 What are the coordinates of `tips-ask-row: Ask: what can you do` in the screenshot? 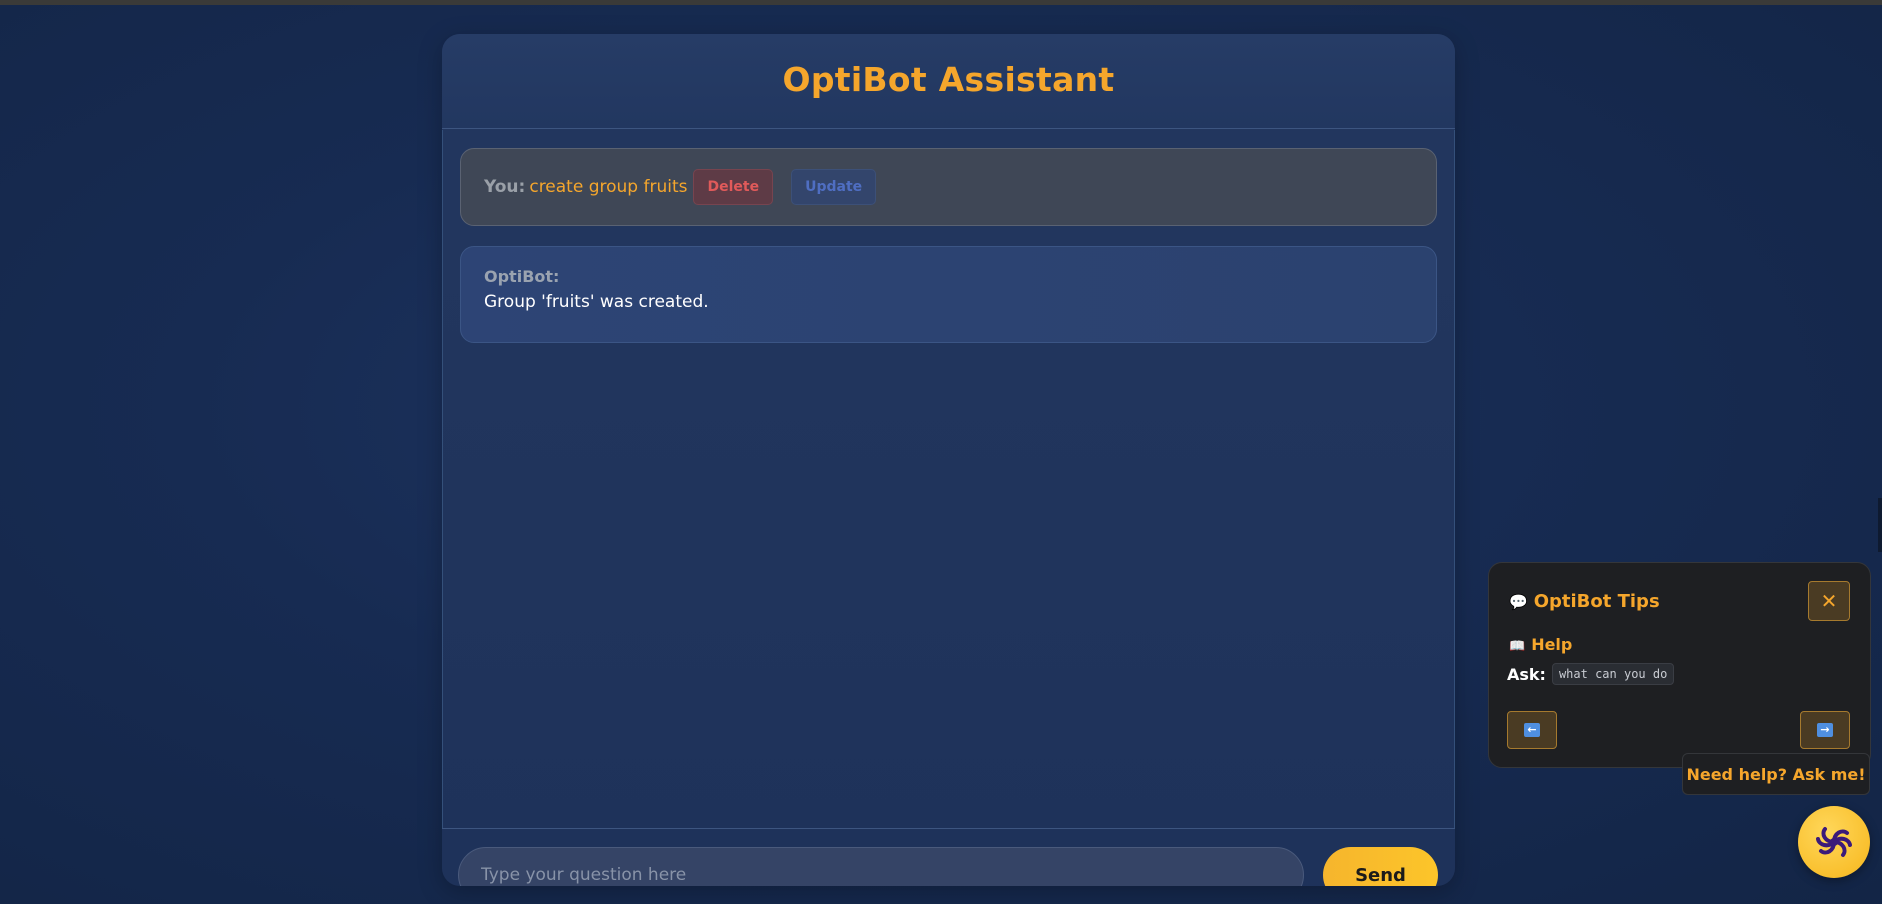 It's located at (1591, 674).